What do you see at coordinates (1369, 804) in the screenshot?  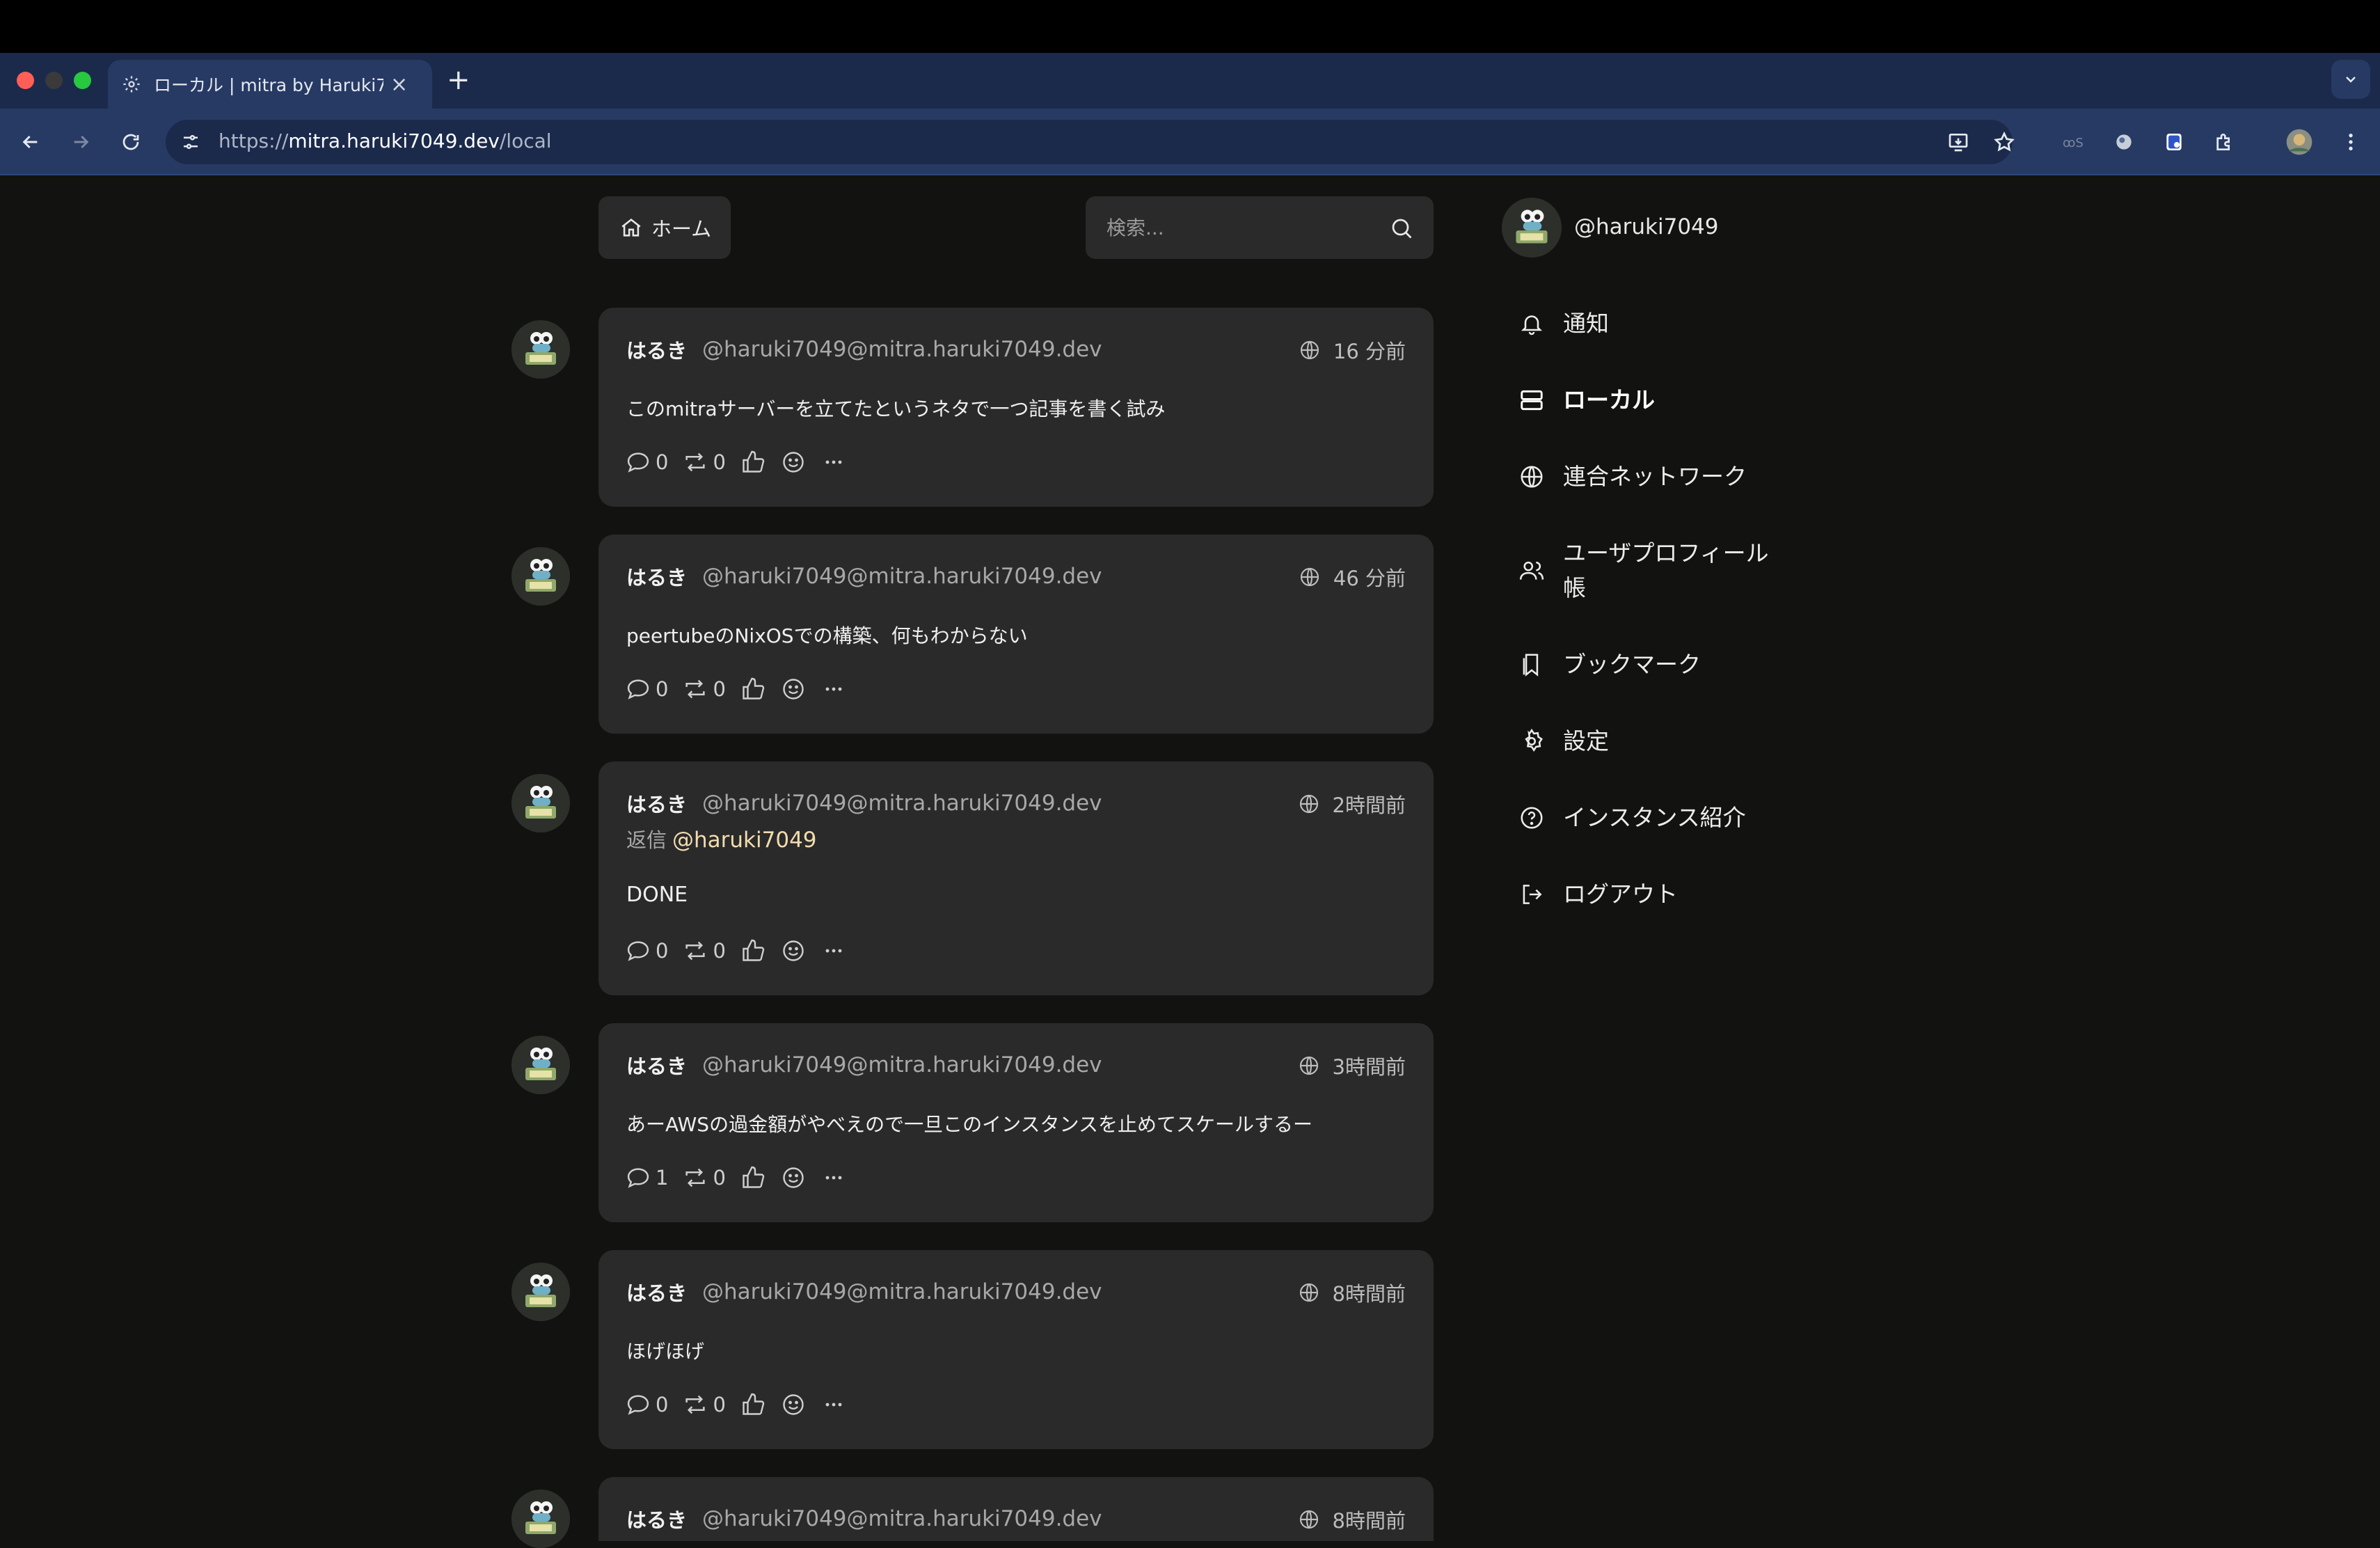 I see `post-time: 2時間前` at bounding box center [1369, 804].